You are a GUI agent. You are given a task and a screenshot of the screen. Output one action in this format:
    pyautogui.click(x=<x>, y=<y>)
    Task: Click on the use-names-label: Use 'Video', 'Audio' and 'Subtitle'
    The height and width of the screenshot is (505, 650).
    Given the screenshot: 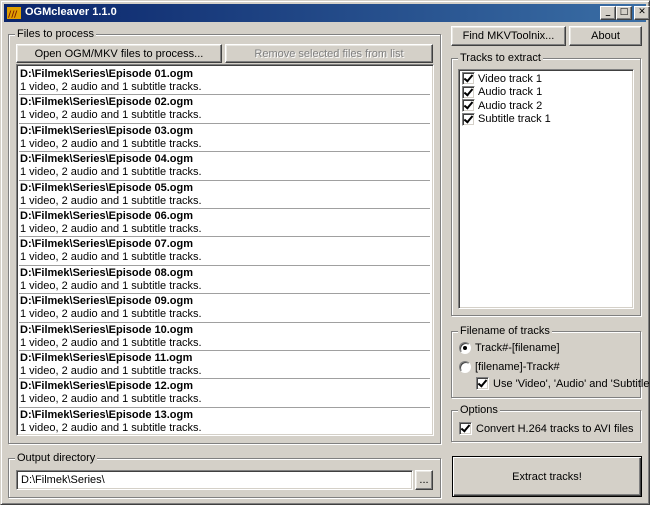 What is the action you would take?
    pyautogui.click(x=571, y=383)
    